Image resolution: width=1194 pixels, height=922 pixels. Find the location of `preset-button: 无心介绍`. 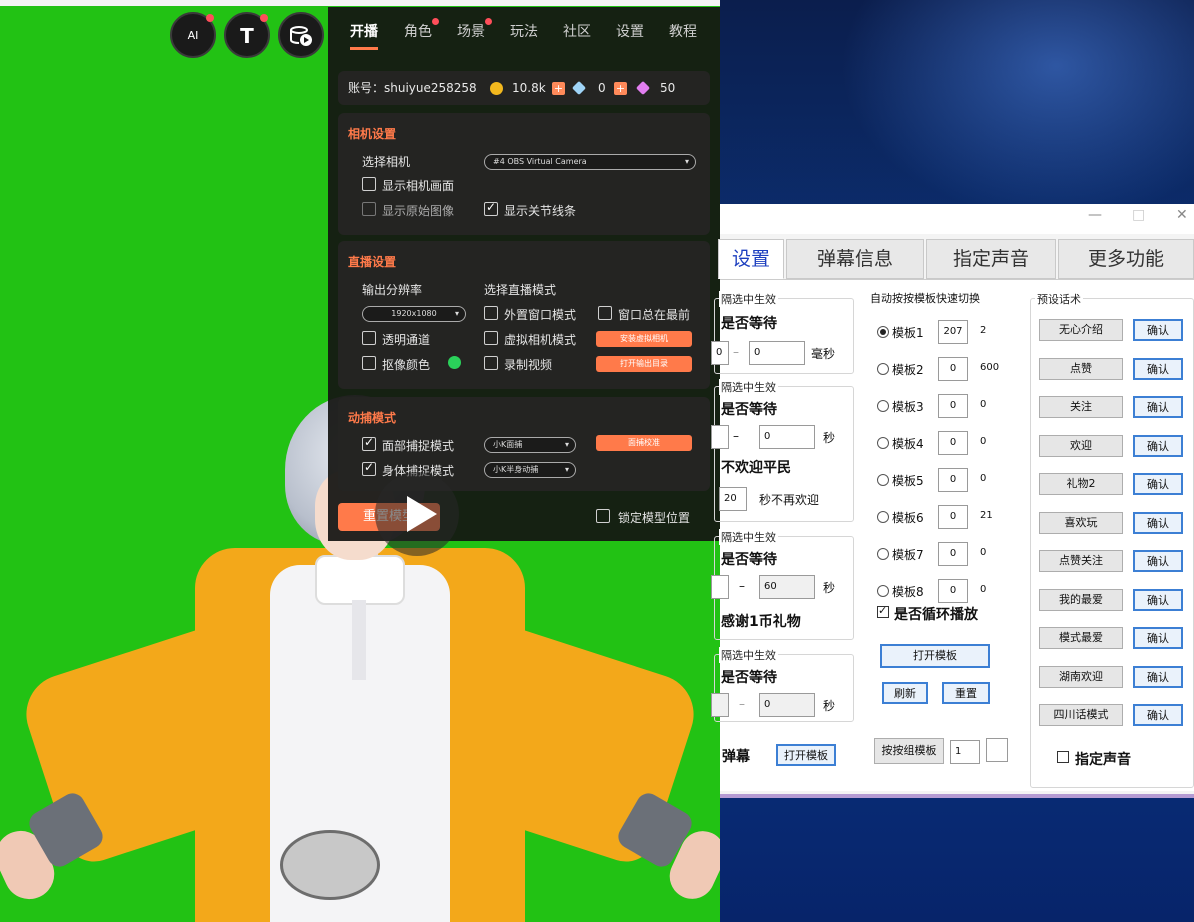

preset-button: 无心介绍 is located at coordinates (1081, 330).